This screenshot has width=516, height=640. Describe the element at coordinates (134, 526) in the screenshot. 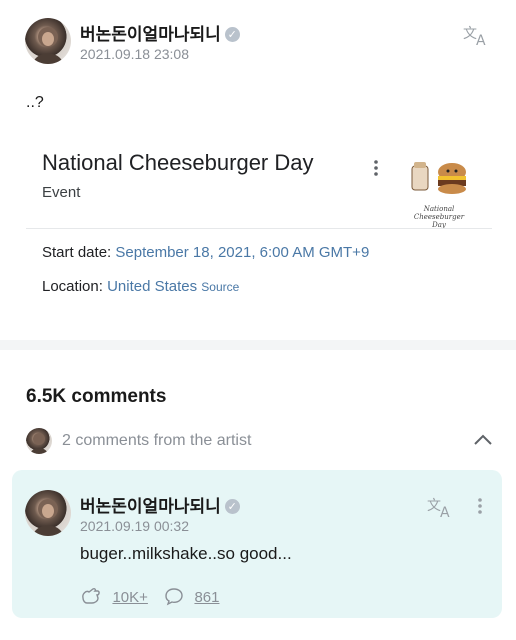

I see `comment-timestamp: 2021.09.19 00:32` at that location.